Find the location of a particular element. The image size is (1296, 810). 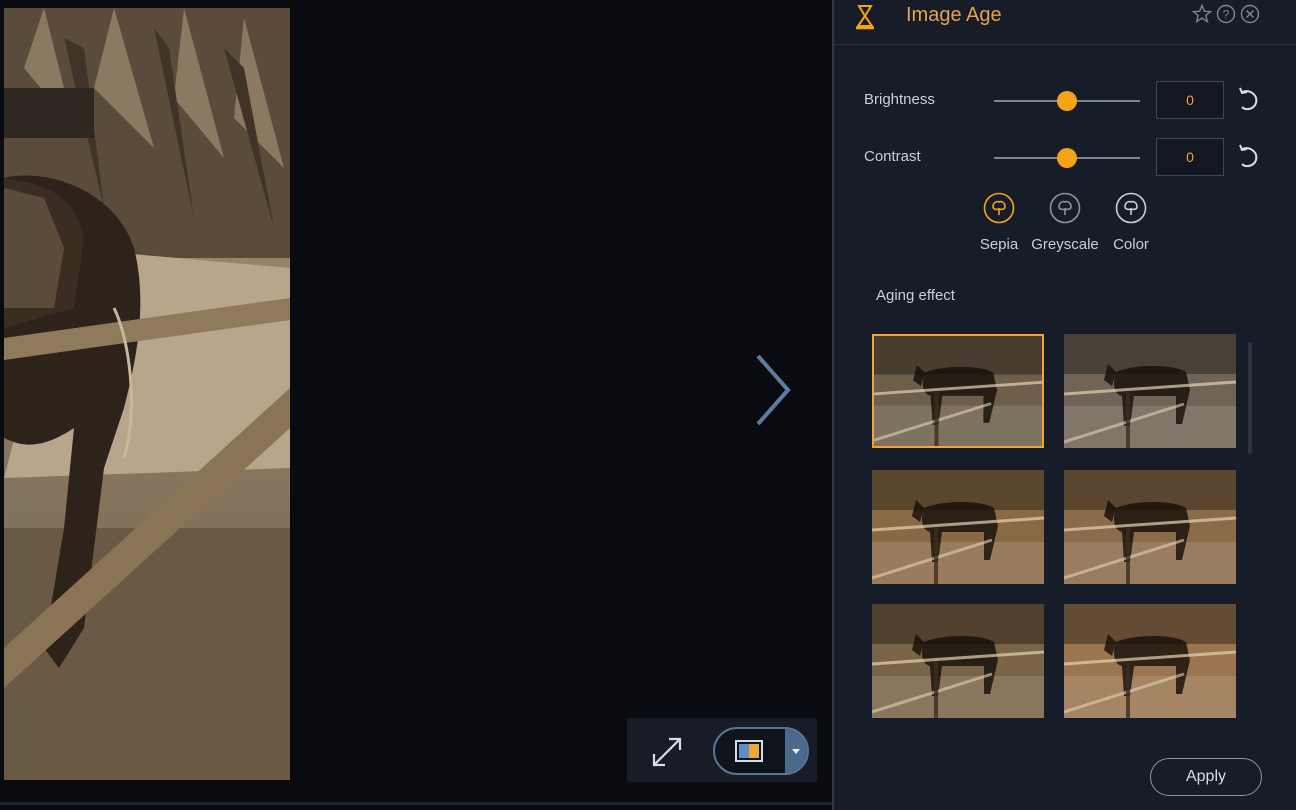

tone-label-color: Color is located at coordinates (1131, 244).